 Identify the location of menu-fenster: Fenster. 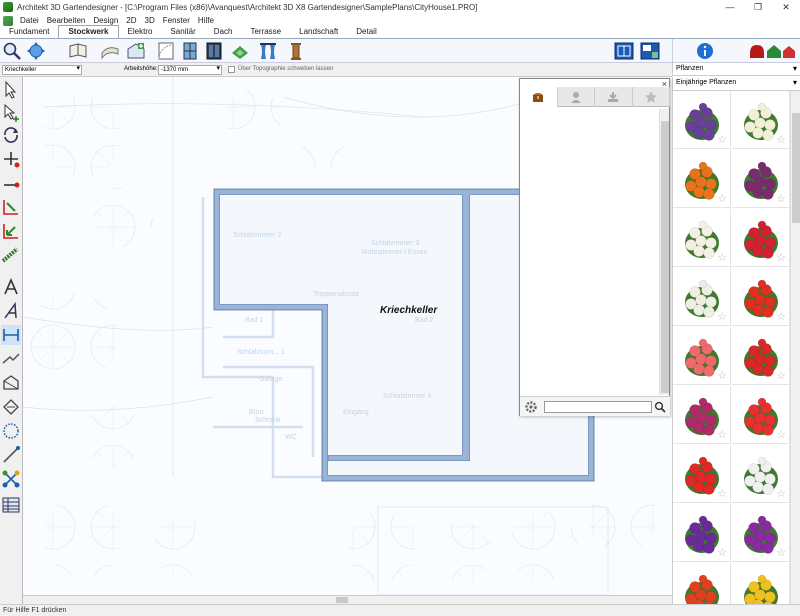
(176, 20).